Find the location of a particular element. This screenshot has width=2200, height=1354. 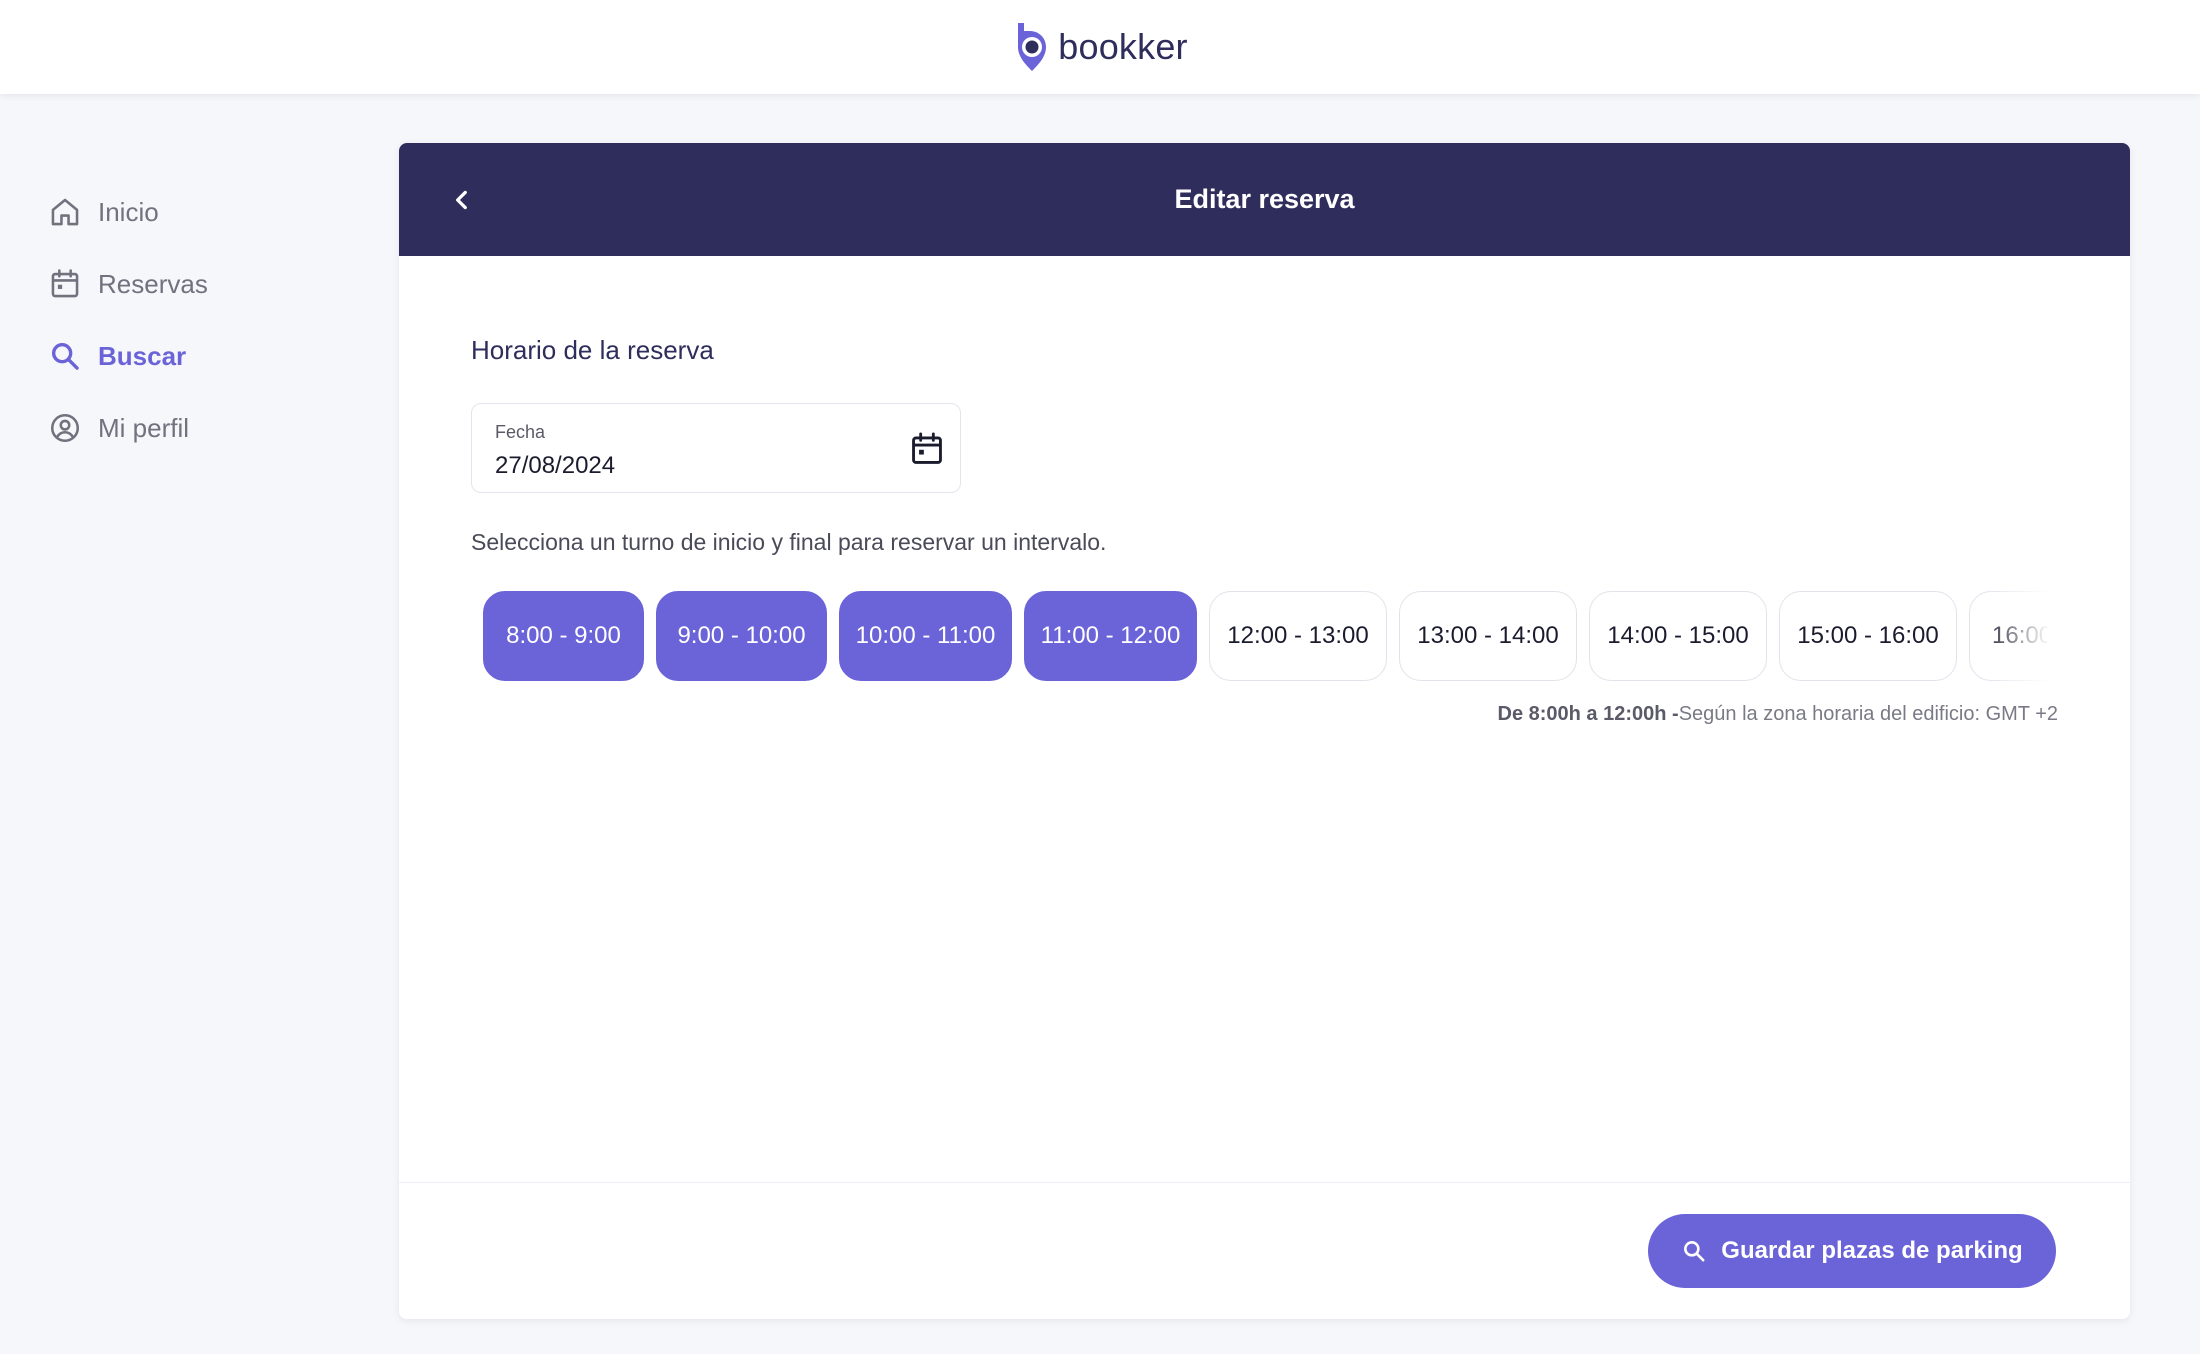

sidebar-item-label: Reservas is located at coordinates (153, 283).